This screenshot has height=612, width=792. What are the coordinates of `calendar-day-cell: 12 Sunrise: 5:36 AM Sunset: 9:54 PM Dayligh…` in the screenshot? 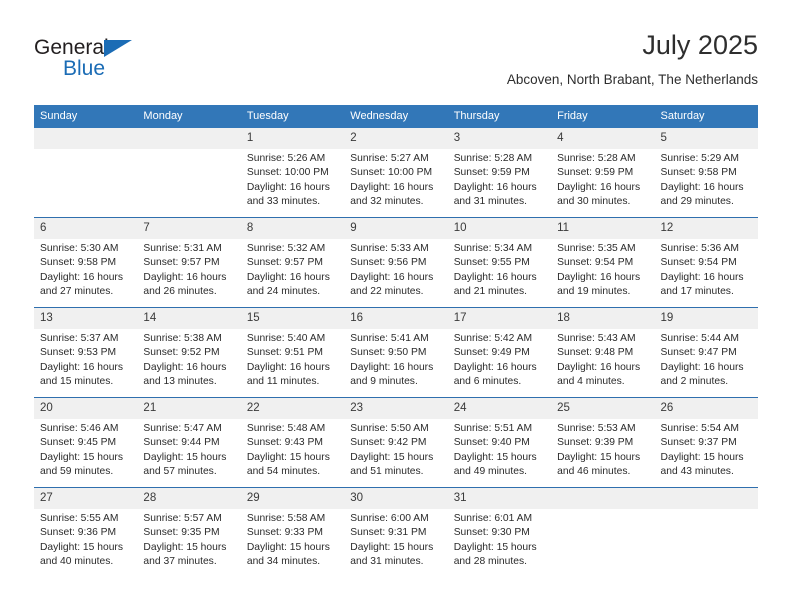 It's located at (706, 262).